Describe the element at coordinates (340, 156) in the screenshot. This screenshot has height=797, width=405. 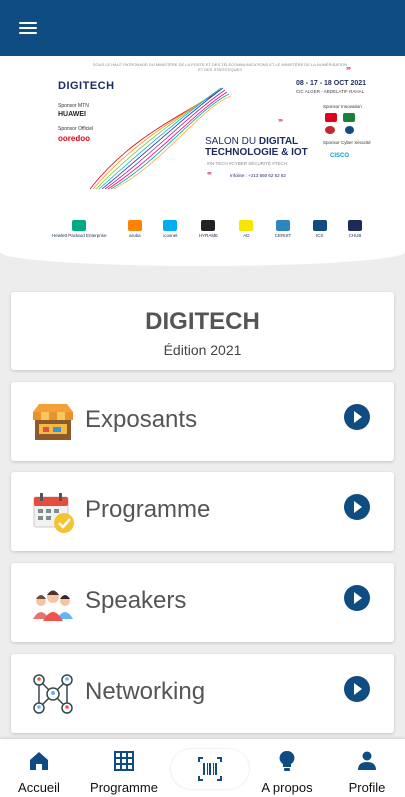
I see `banner-sponsor-cisco: CISCO` at that location.